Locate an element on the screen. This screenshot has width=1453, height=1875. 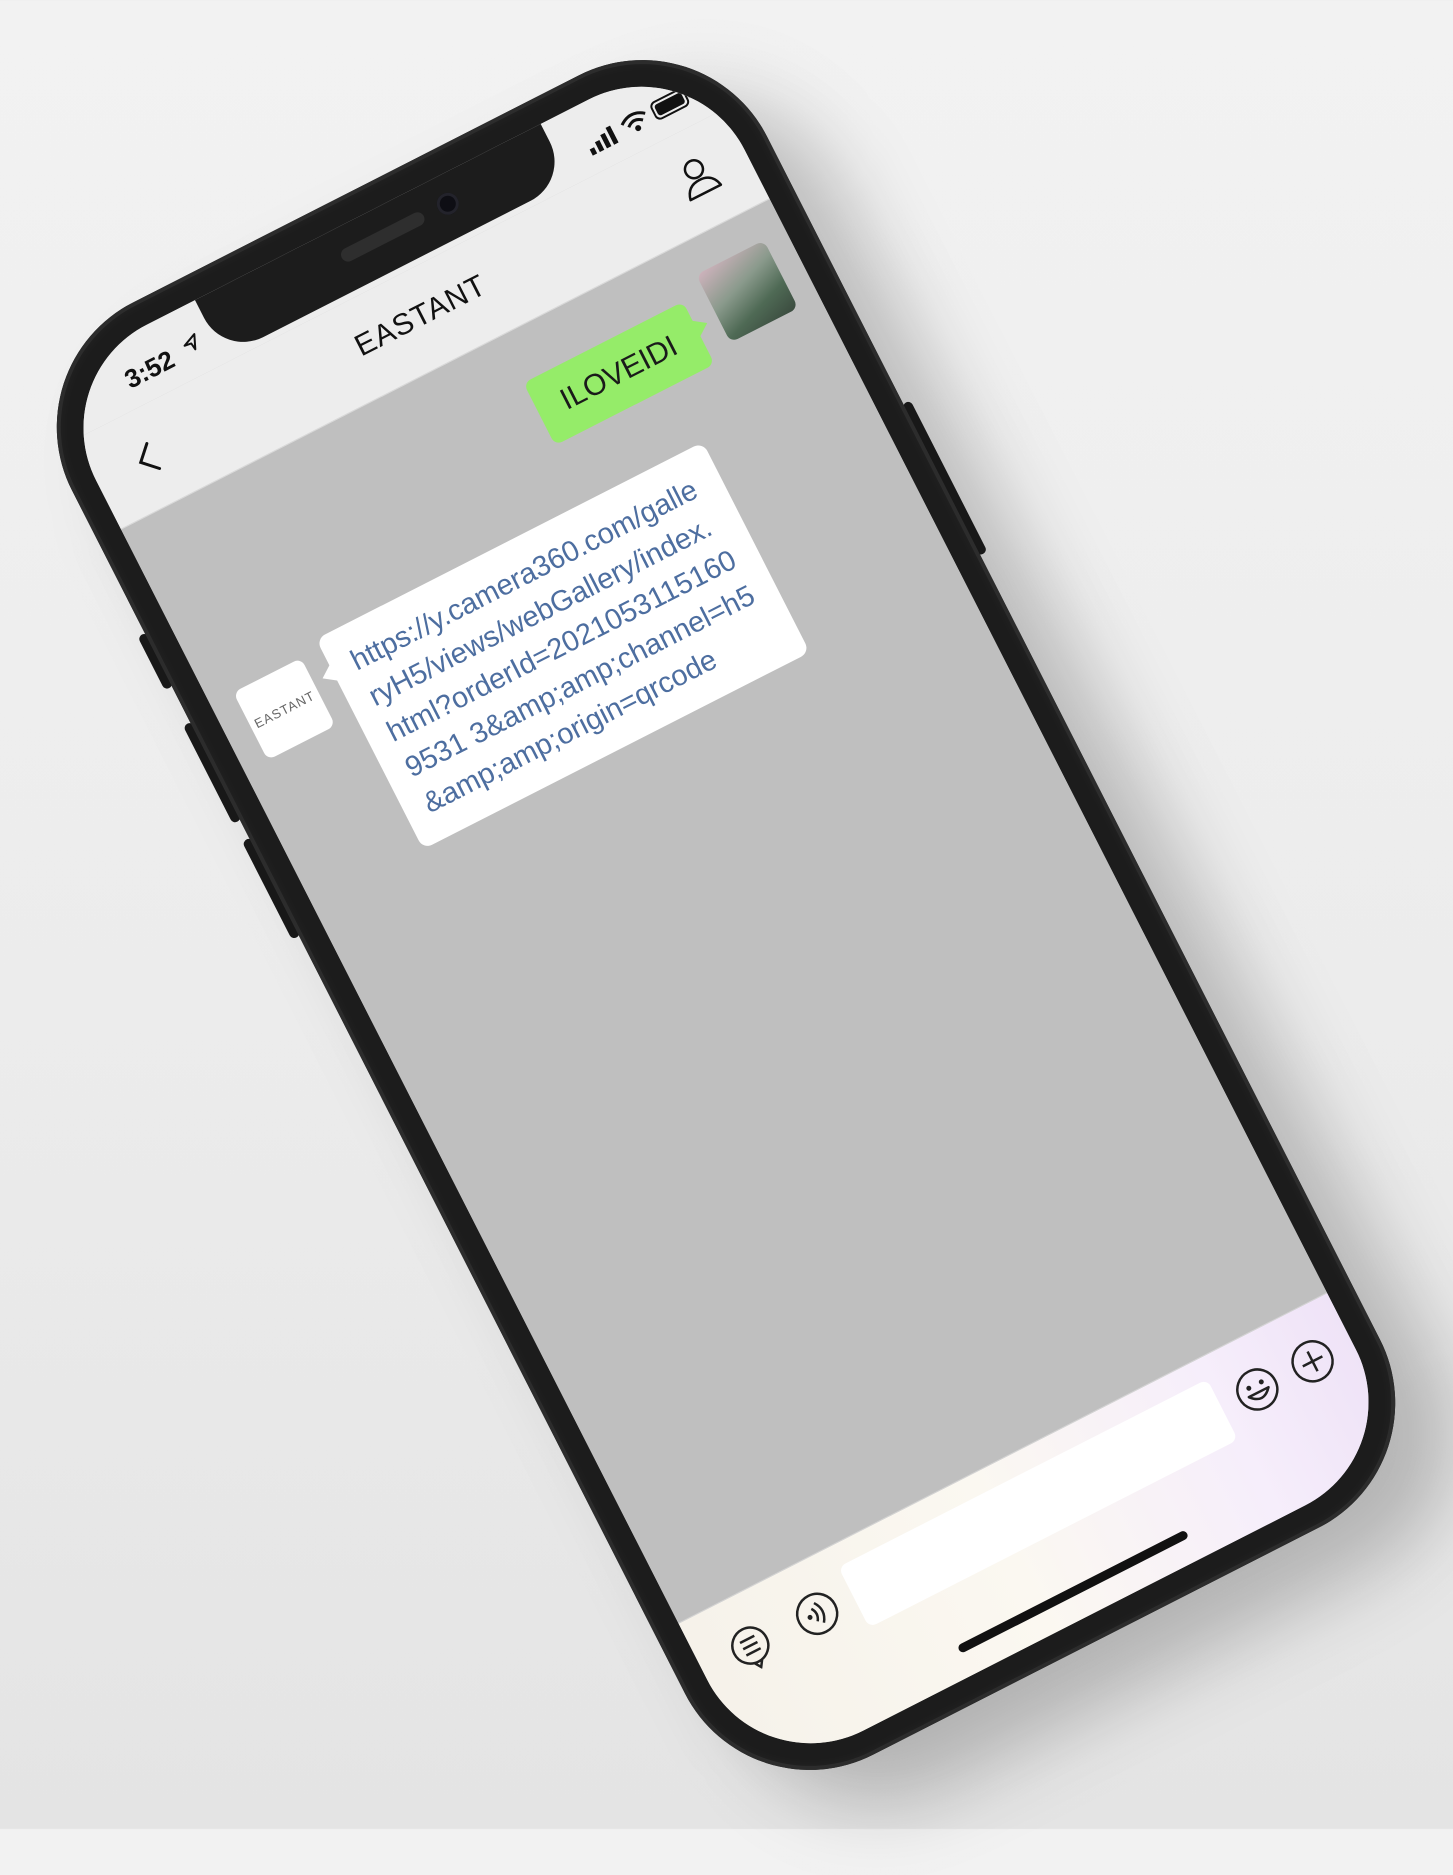
outgoing-message: ILOVEIDI is located at coordinates (619, 373).